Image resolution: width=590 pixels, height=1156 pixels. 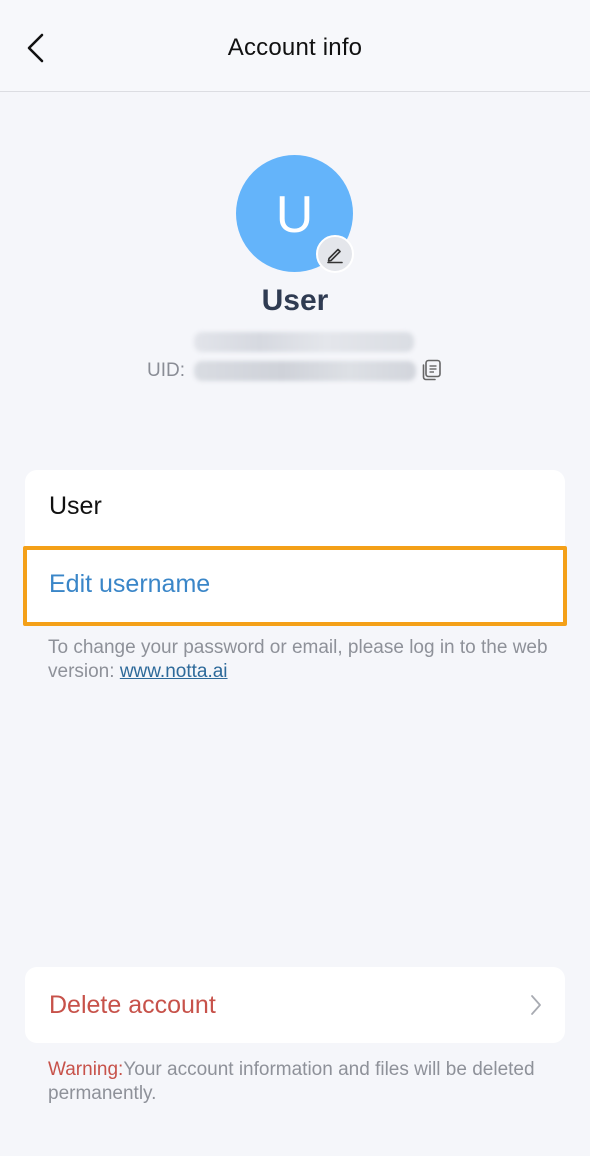 What do you see at coordinates (305, 371) in the screenshot?
I see `uid-redacted` at bounding box center [305, 371].